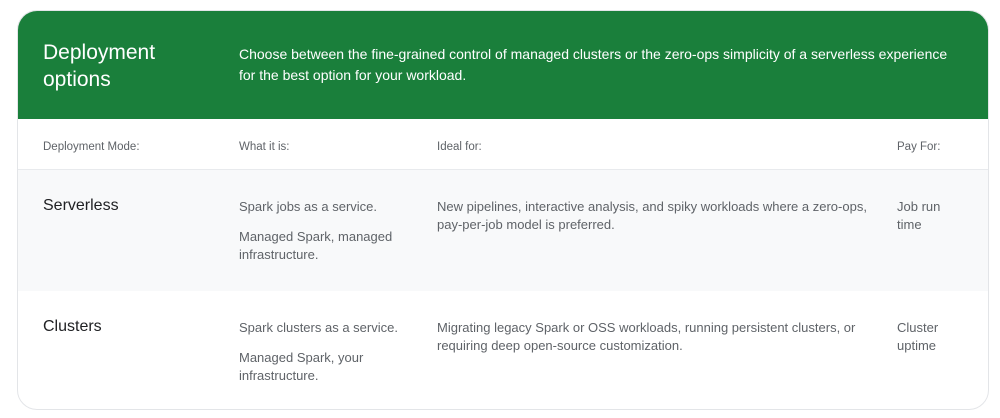  I want to click on what-line: Spark jobs as a service., so click(308, 206).